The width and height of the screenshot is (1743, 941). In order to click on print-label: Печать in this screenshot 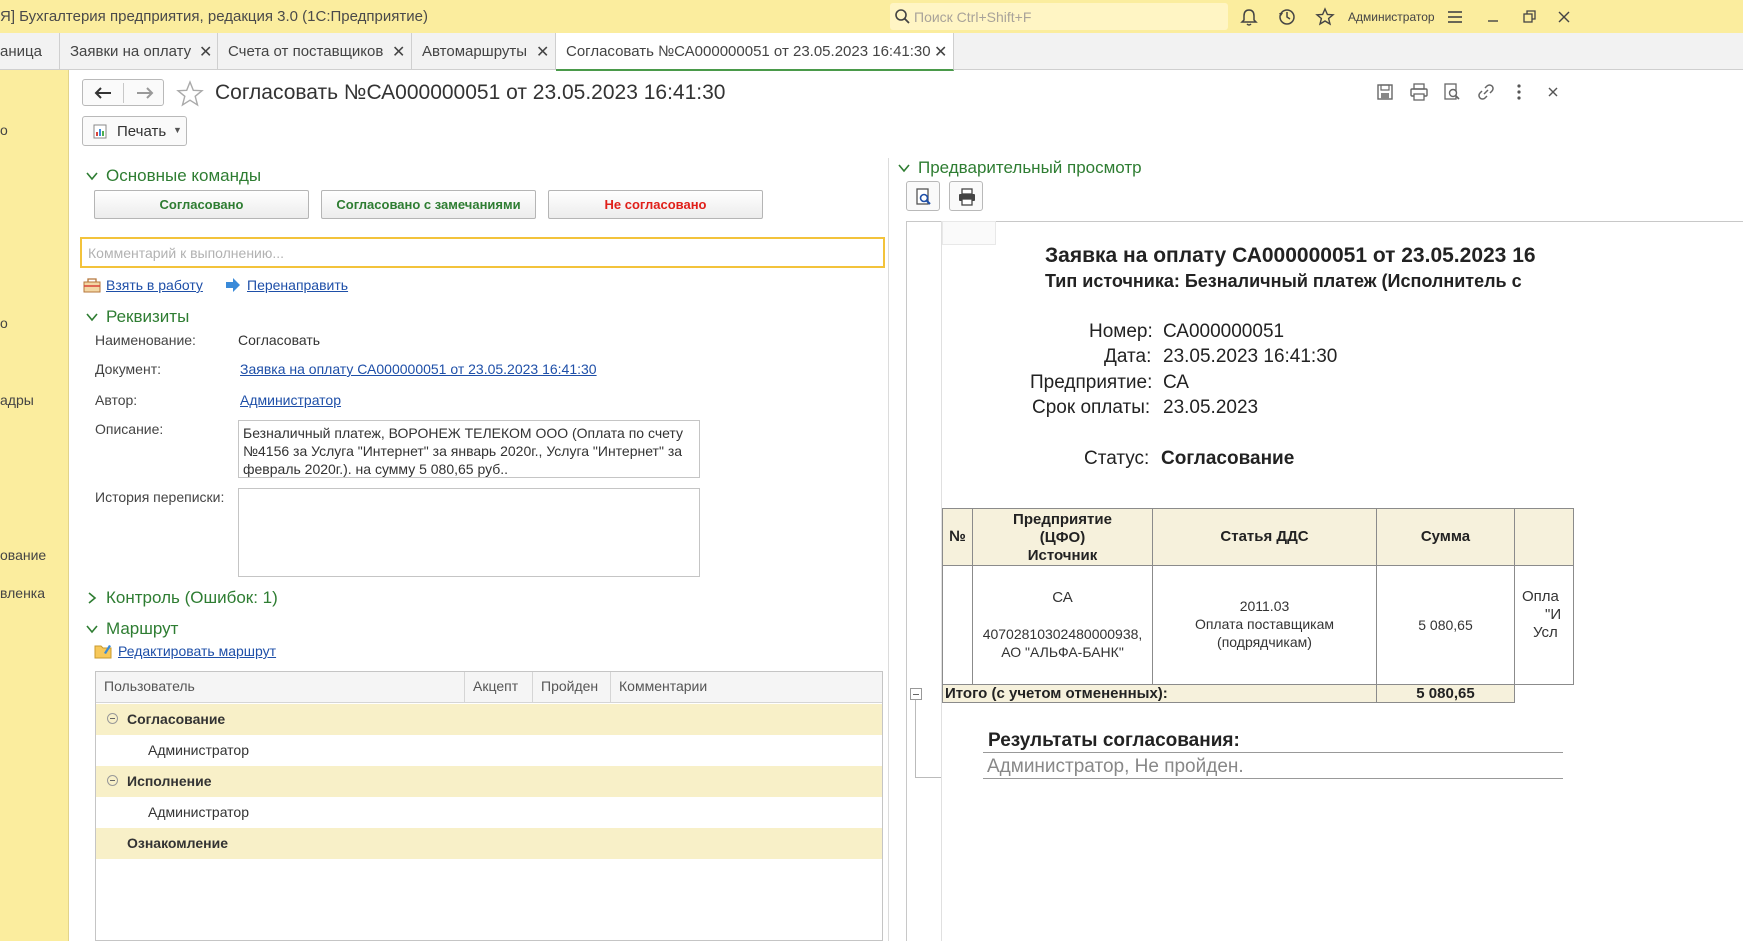, I will do `click(142, 131)`.